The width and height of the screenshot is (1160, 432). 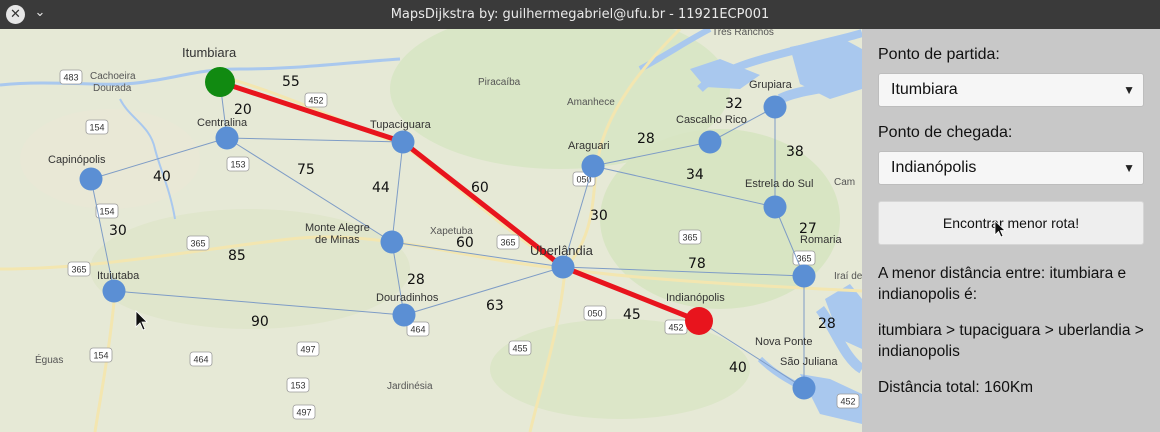 I want to click on place-label: Cam, so click(x=844, y=182).